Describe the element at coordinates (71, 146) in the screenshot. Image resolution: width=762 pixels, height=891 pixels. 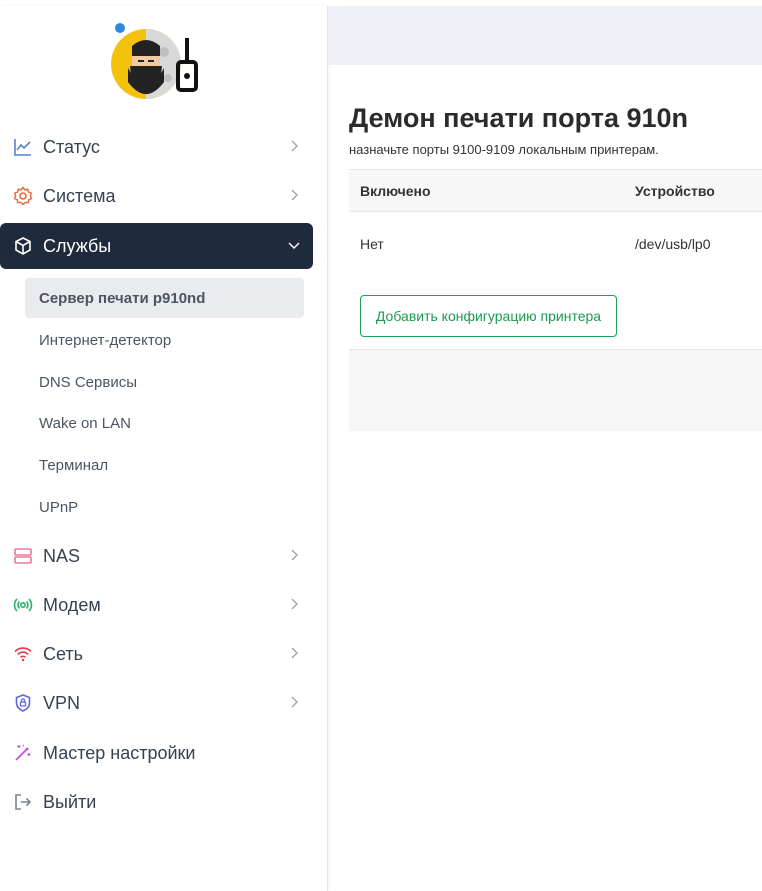
I see `sidebar-item-label: Статус` at that location.